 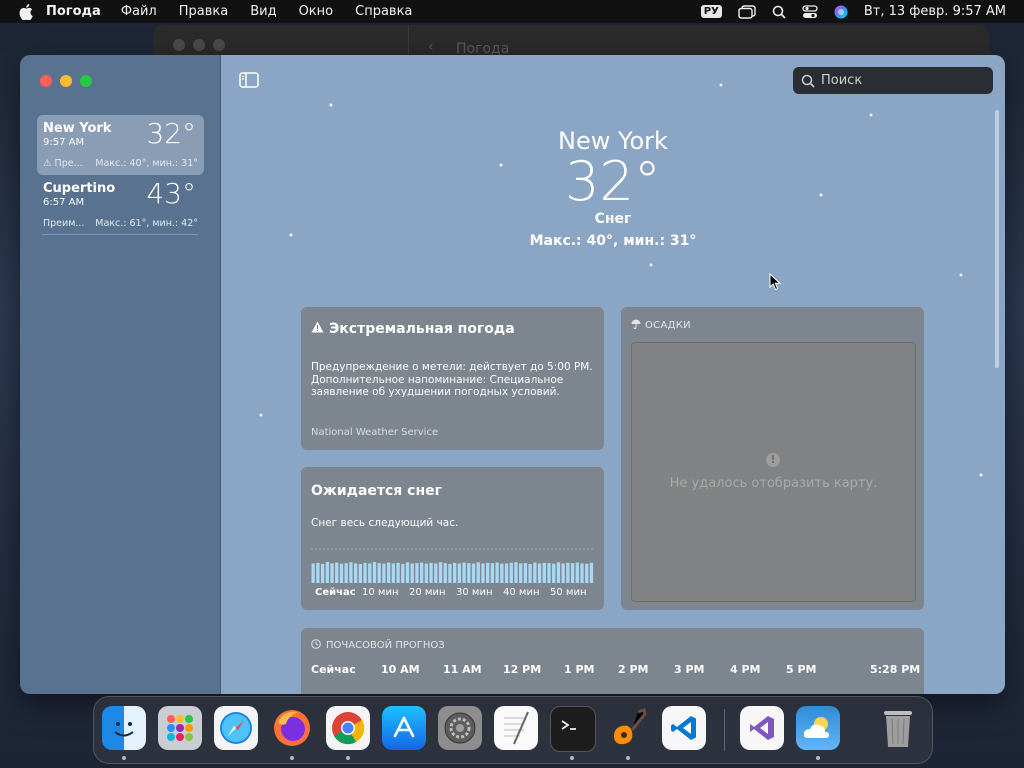 What do you see at coordinates (633, 669) in the screenshot?
I see `hour-label: 2 PM` at bounding box center [633, 669].